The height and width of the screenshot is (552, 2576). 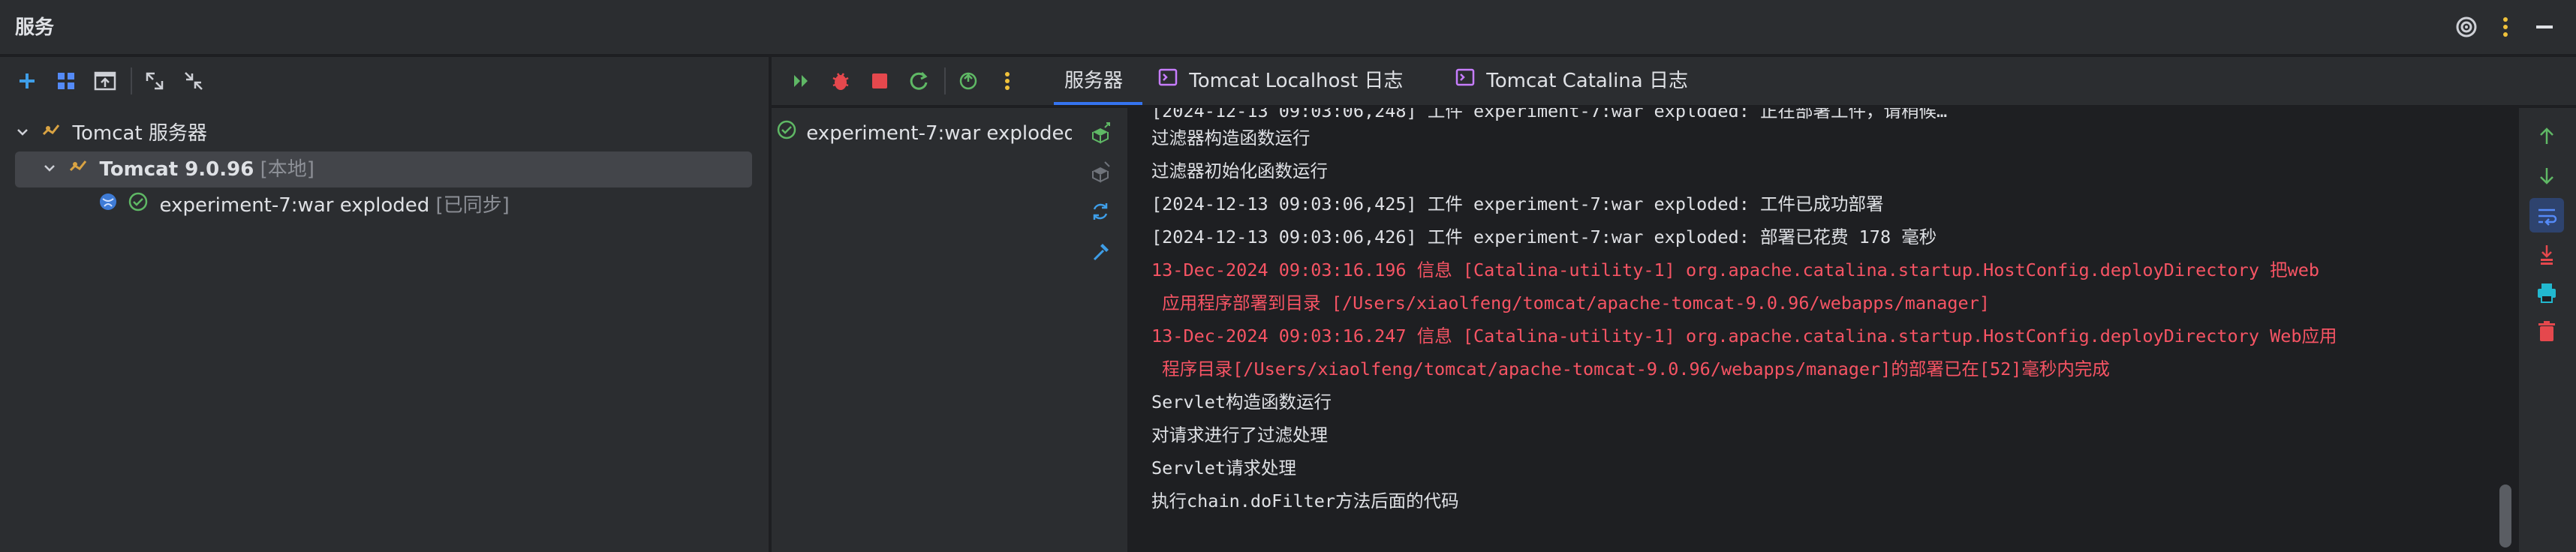 I want to click on stop-icon, so click(x=879, y=81).